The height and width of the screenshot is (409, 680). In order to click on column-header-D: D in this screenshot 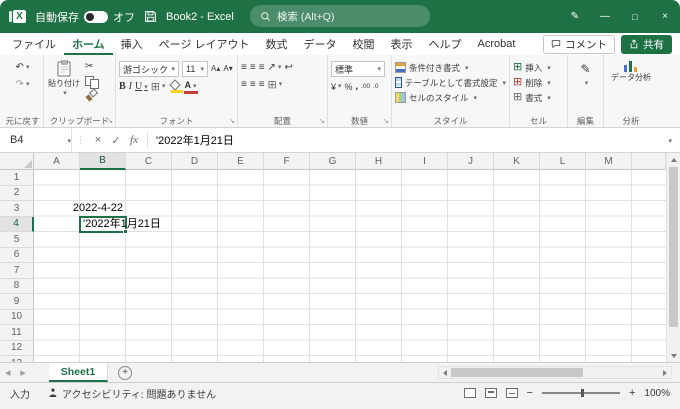, I will do `click(195, 161)`.